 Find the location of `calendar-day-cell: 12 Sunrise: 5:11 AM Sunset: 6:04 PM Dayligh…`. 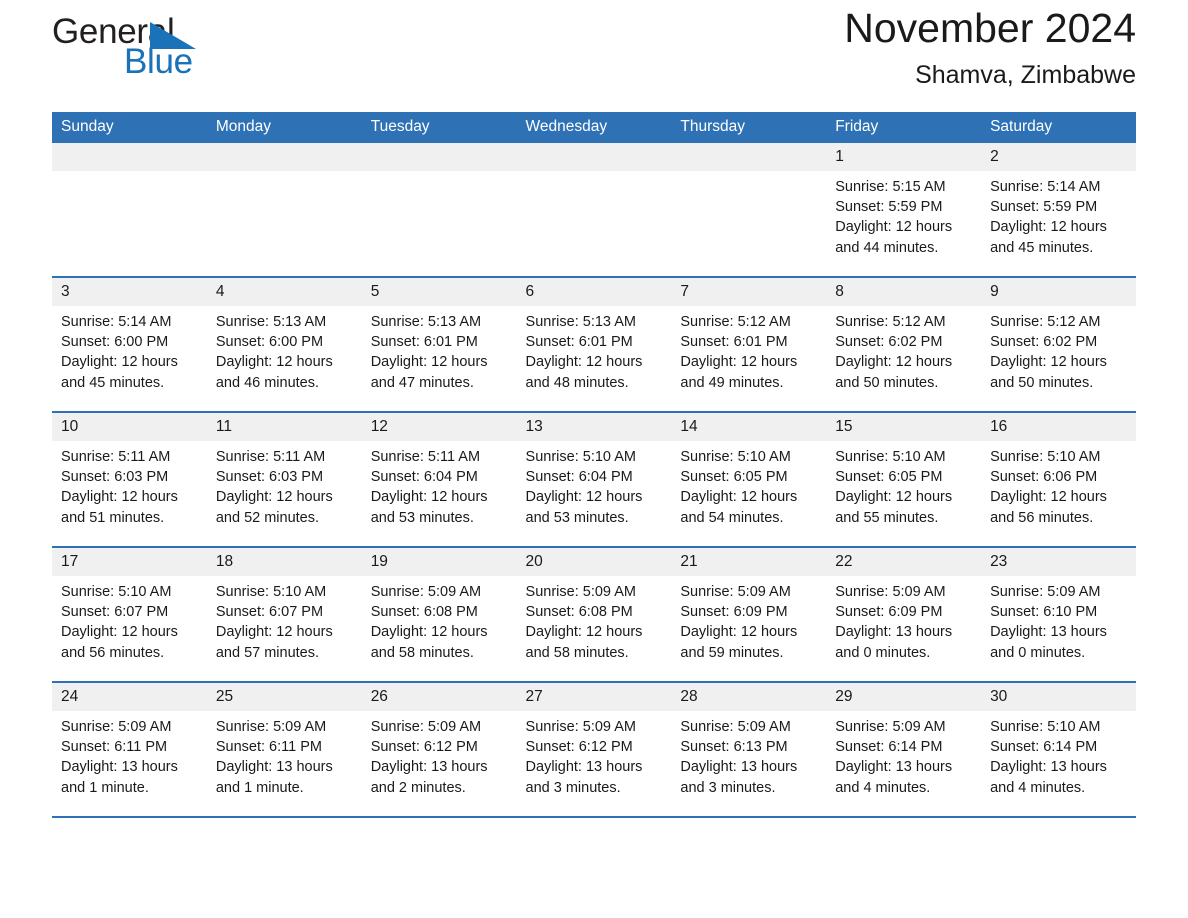

calendar-day-cell: 12 Sunrise: 5:11 AM Sunset: 6:04 PM Dayligh… is located at coordinates (439, 479).